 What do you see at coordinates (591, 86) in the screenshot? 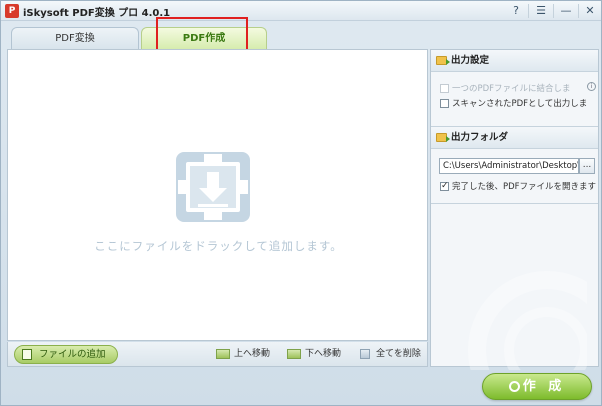
I see `info-icon: i` at bounding box center [591, 86].